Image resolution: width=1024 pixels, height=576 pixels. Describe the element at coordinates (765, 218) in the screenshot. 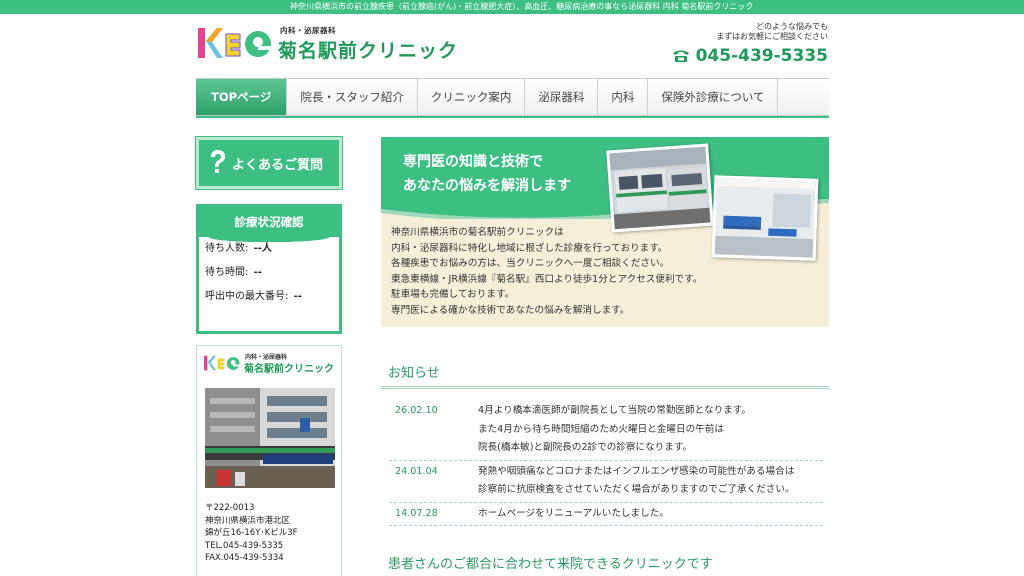

I see `waiting-room-photo` at that location.